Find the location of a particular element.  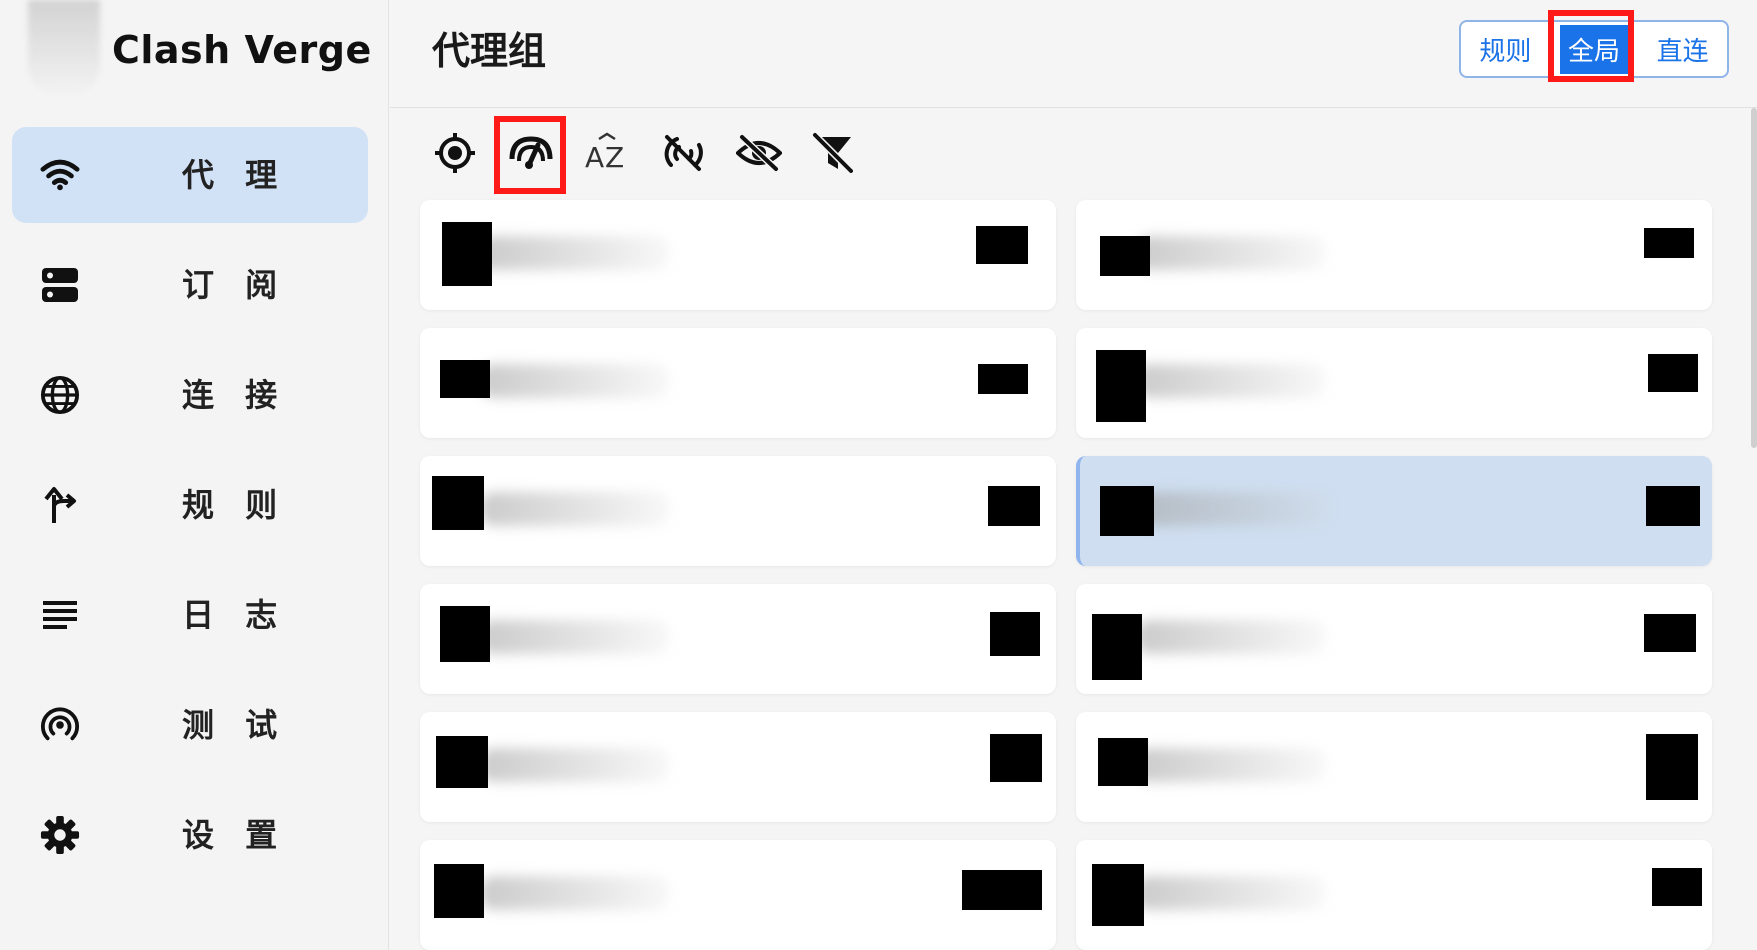

logo-area: Clash Verge is located at coordinates (194, 55).